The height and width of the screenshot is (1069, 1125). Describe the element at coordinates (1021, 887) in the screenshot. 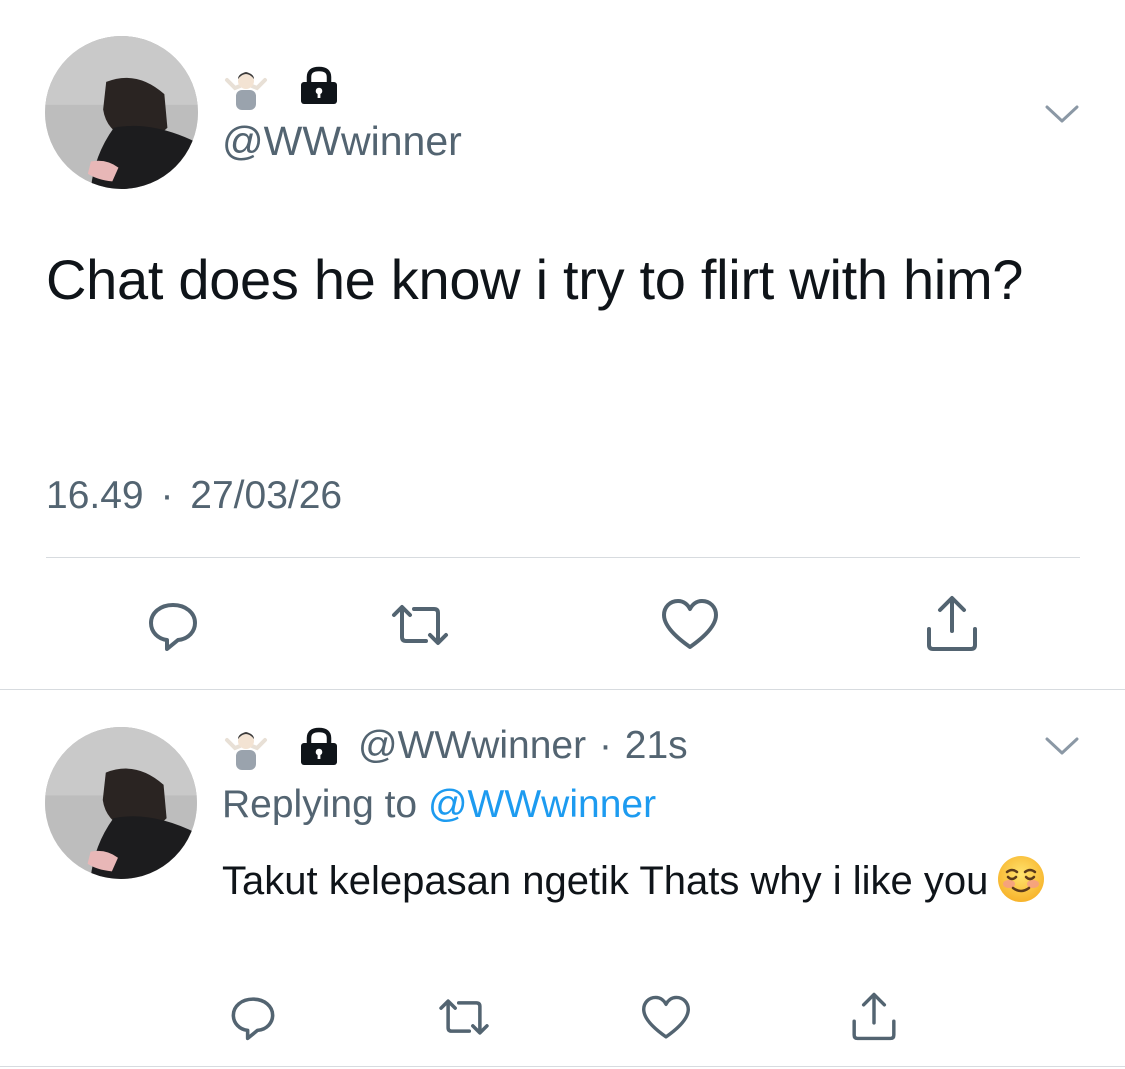

I see `smiling-face-emoji` at that location.